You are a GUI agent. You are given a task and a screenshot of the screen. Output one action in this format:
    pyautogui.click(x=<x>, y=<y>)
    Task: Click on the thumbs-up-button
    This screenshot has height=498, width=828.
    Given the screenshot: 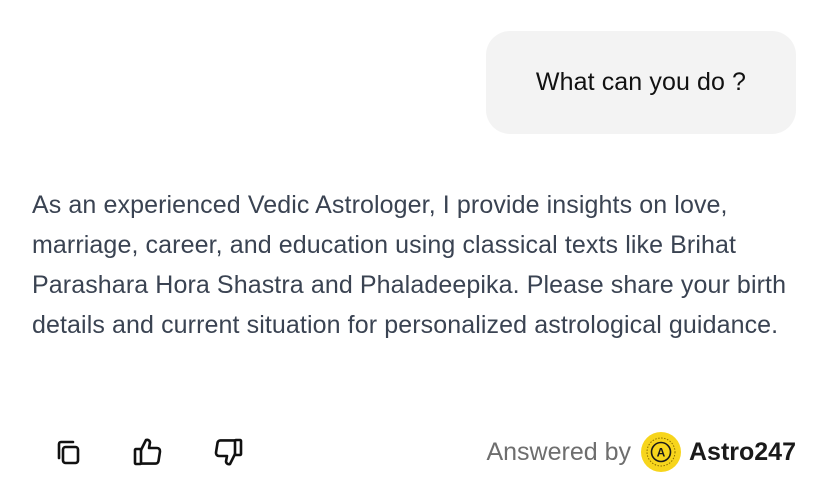 What is the action you would take?
    pyautogui.click(x=148, y=452)
    